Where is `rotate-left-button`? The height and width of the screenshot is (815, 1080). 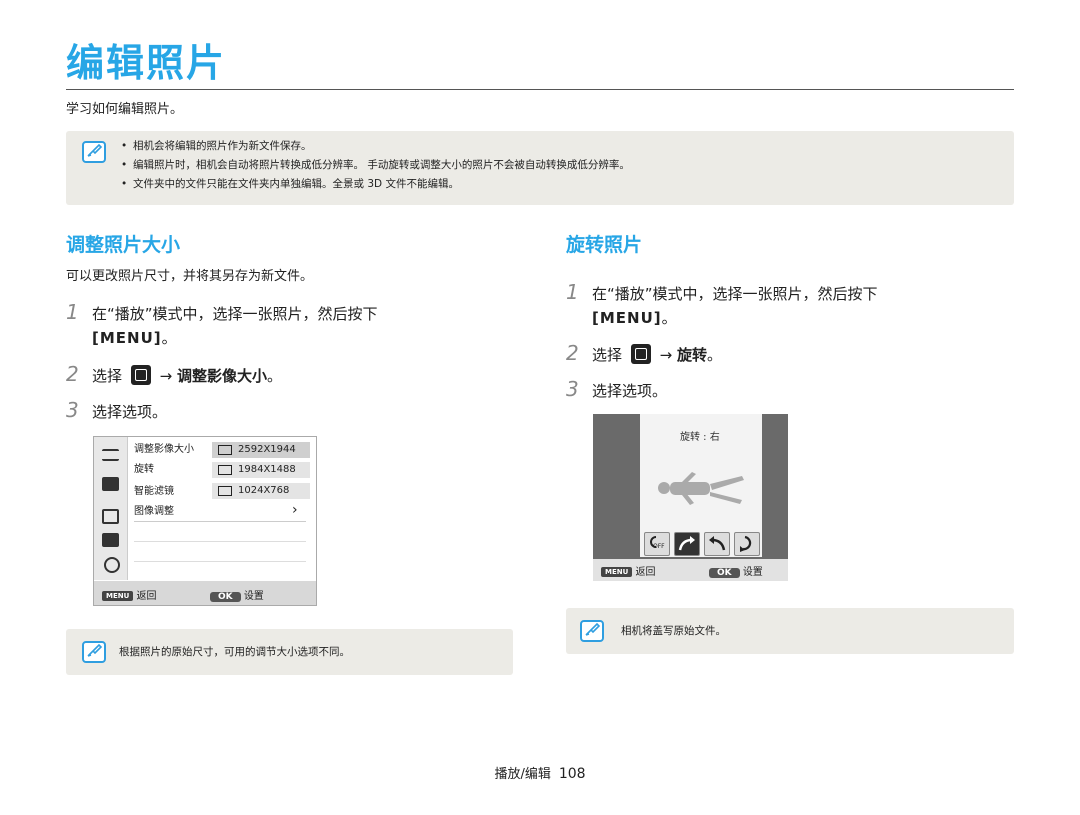 rotate-left-button is located at coordinates (717, 544).